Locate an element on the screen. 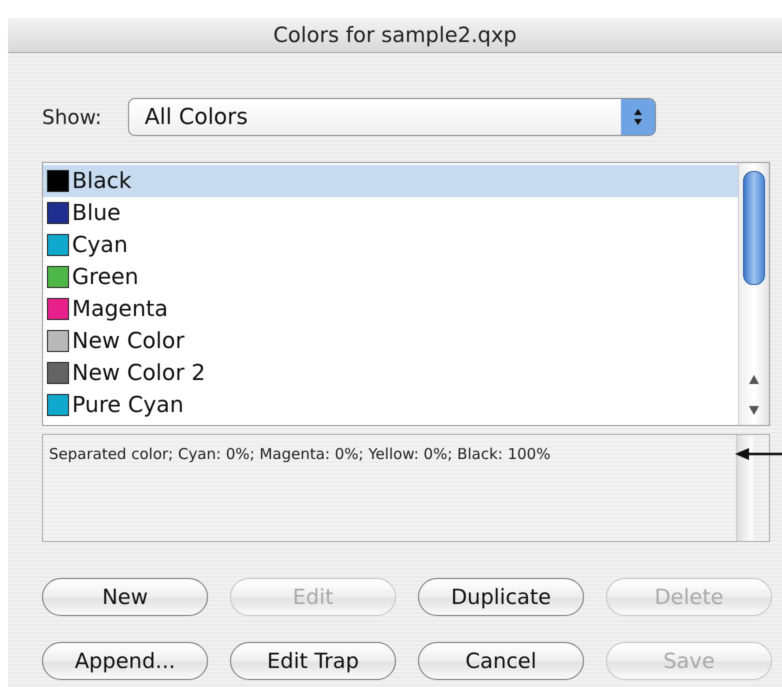  color-list-item: Green is located at coordinates (390, 277).